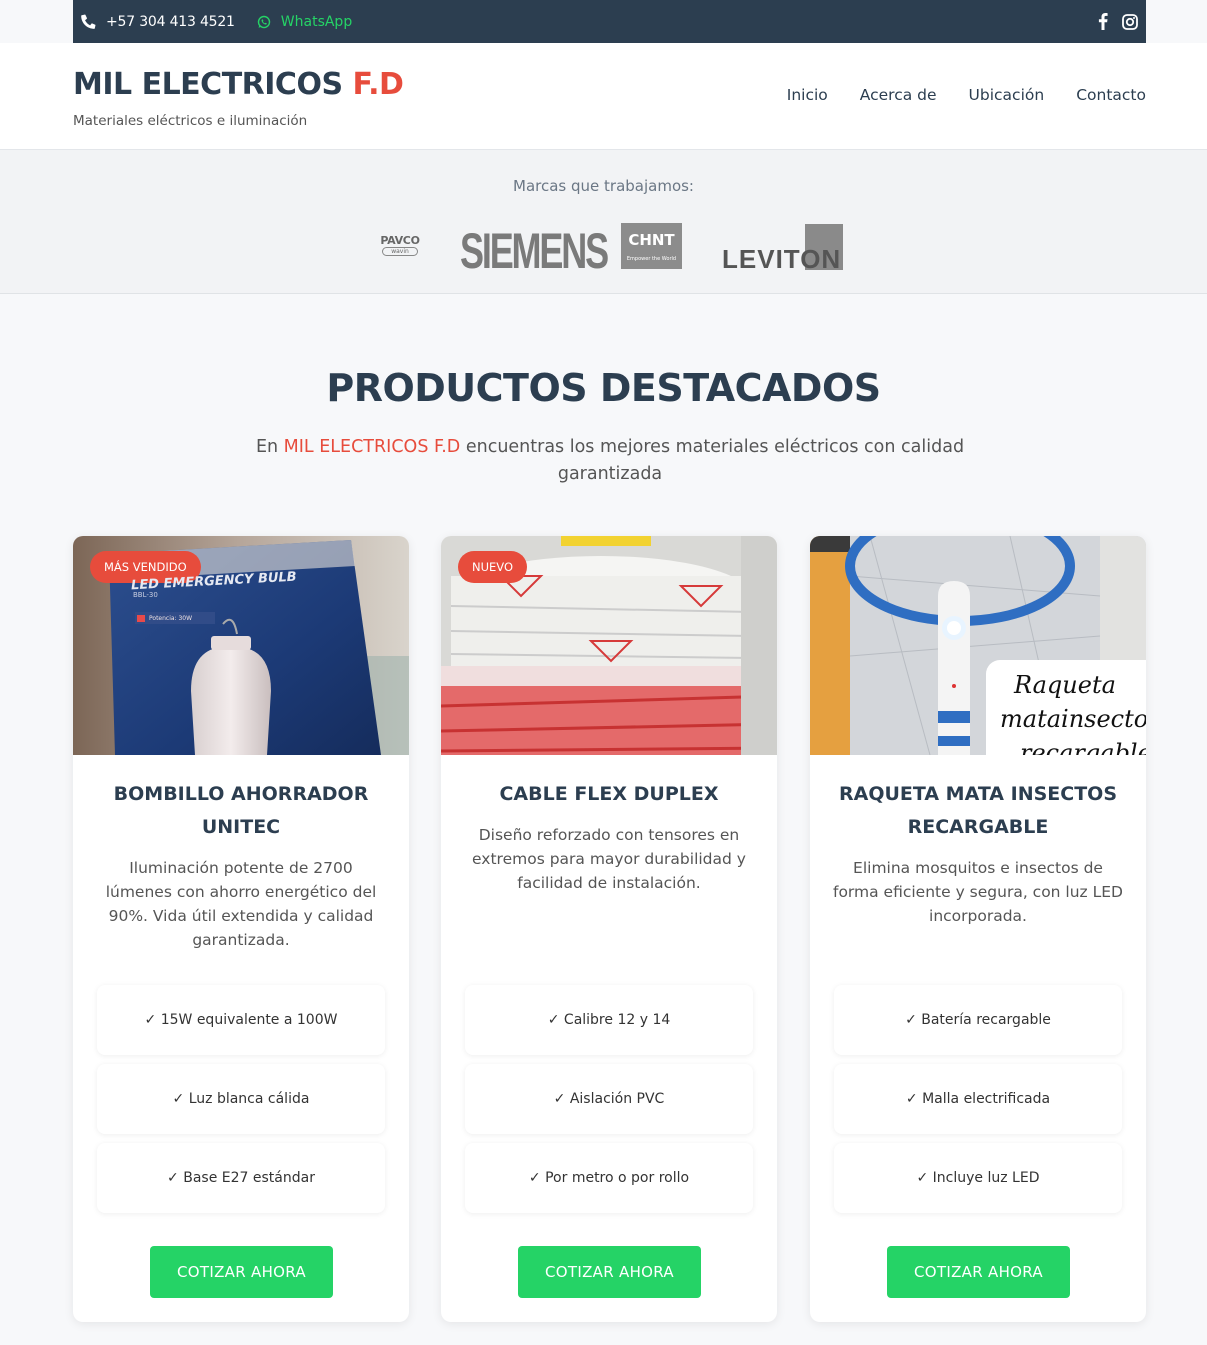 The image size is (1207, 1345). What do you see at coordinates (534, 251) in the screenshot?
I see `siemens-logo: SIEMENS` at bounding box center [534, 251].